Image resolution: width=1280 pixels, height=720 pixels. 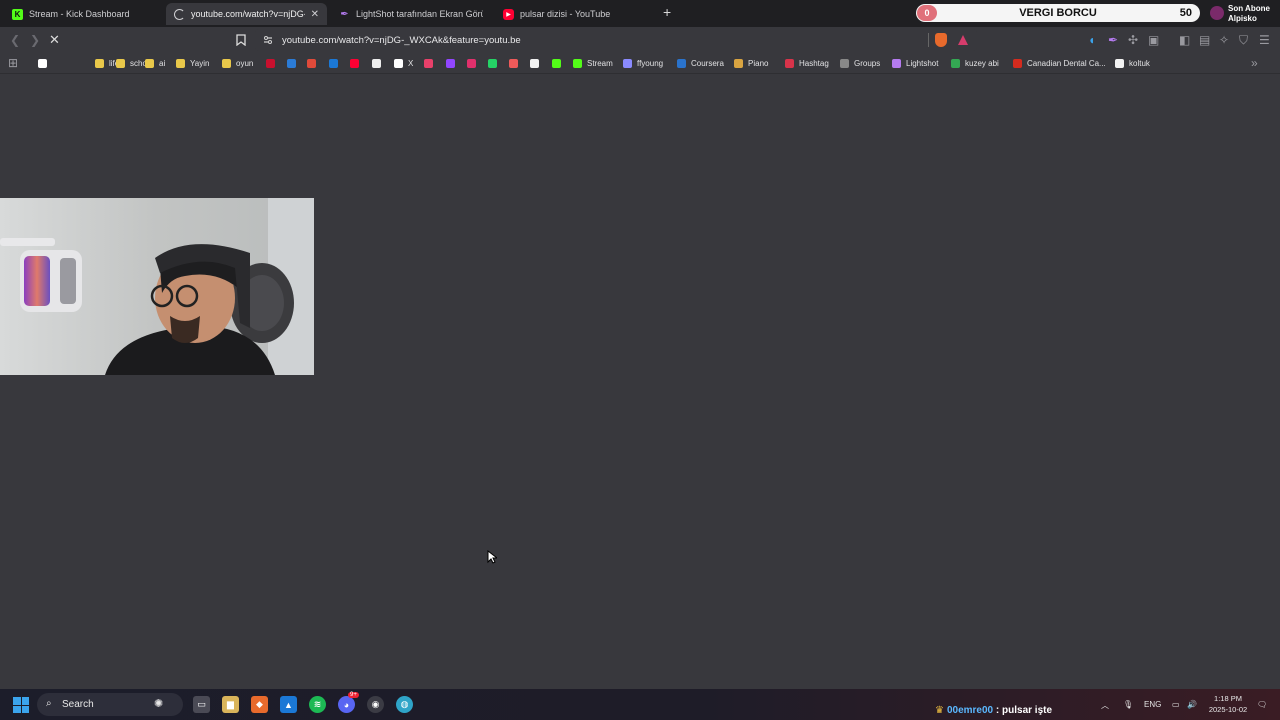 I want to click on gmail-icon, so click(x=311, y=63).